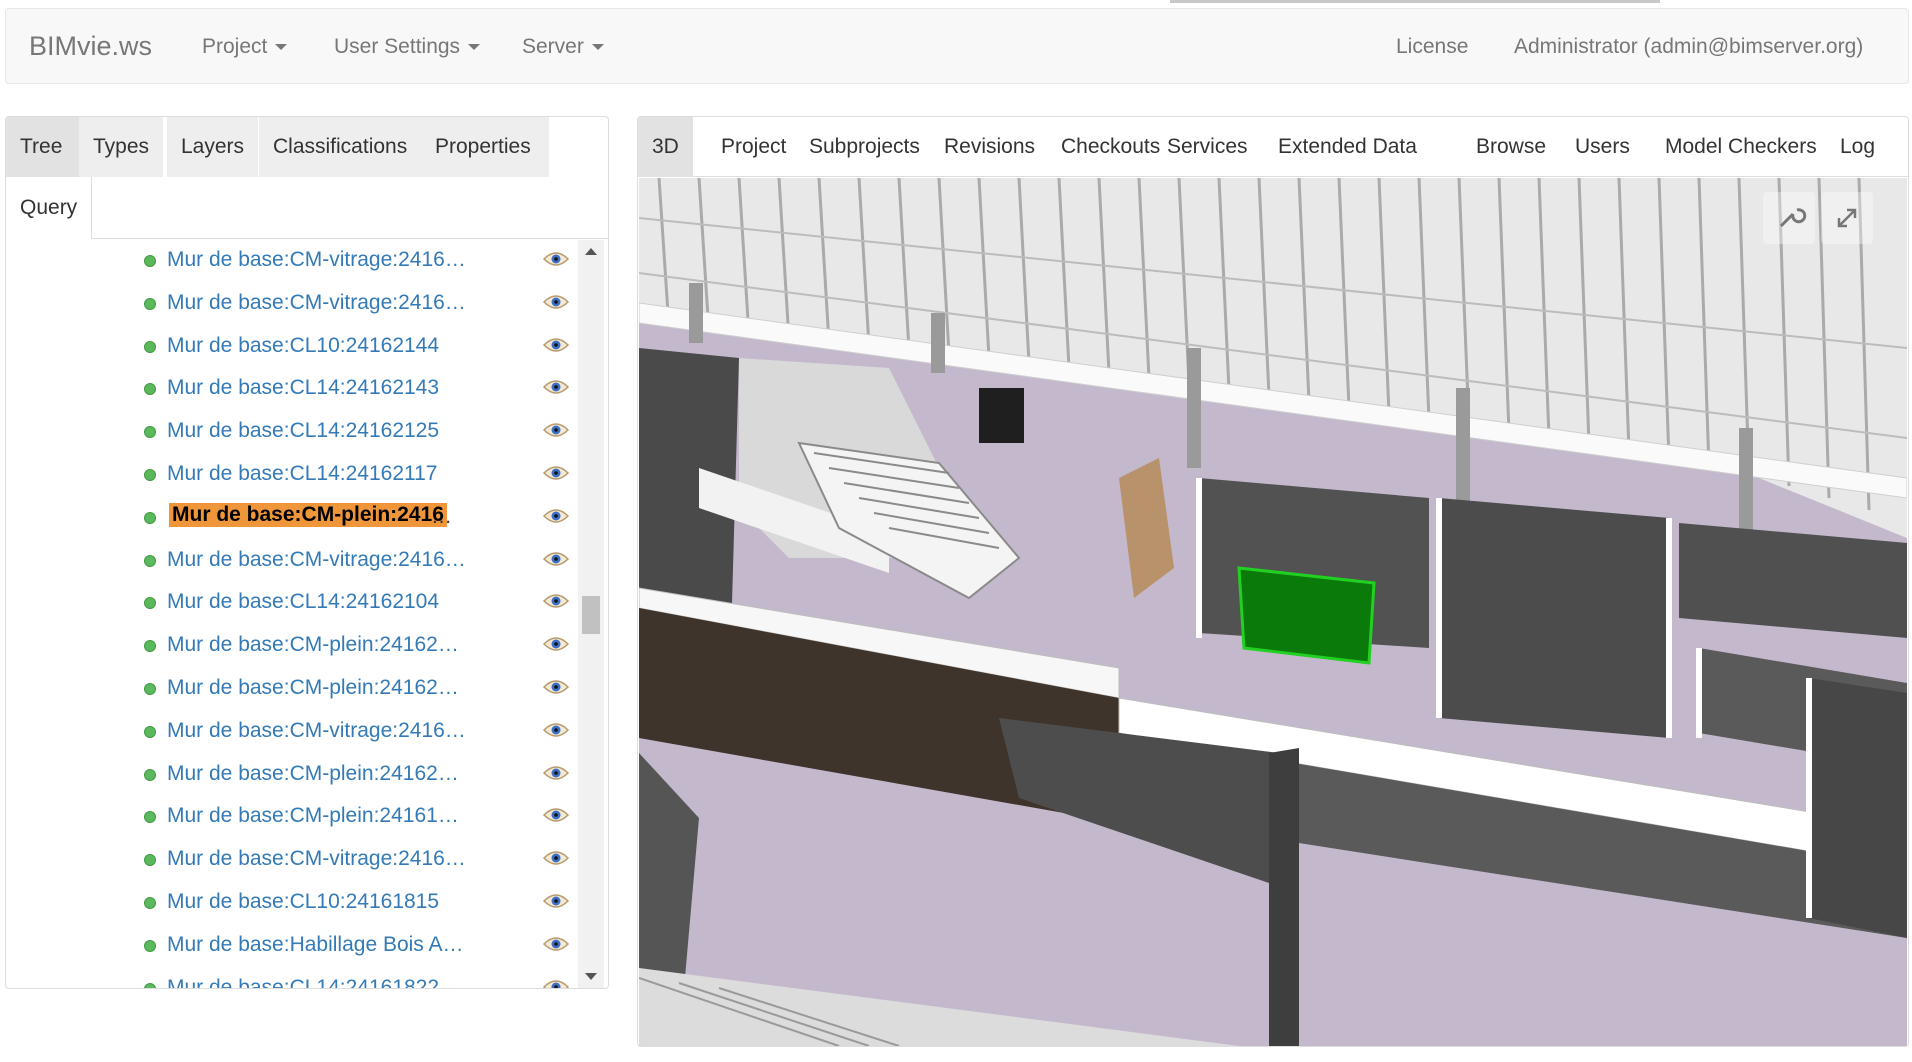 The width and height of the screenshot is (1912, 1062). I want to click on tree-node-label: Mur de base:CL10:24162144, so click(303, 346).